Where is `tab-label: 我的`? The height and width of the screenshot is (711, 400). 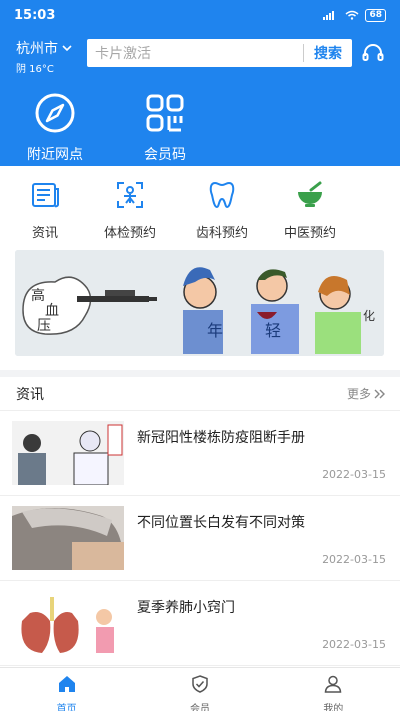 tab-label: 我的 is located at coordinates (333, 707).